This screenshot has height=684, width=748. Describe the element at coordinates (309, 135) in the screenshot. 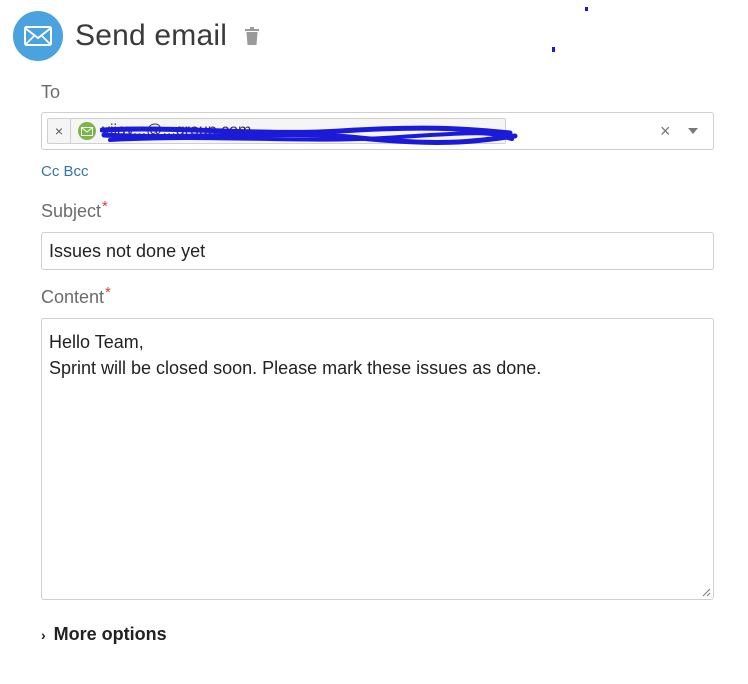

I see `redaction-scribble` at that location.